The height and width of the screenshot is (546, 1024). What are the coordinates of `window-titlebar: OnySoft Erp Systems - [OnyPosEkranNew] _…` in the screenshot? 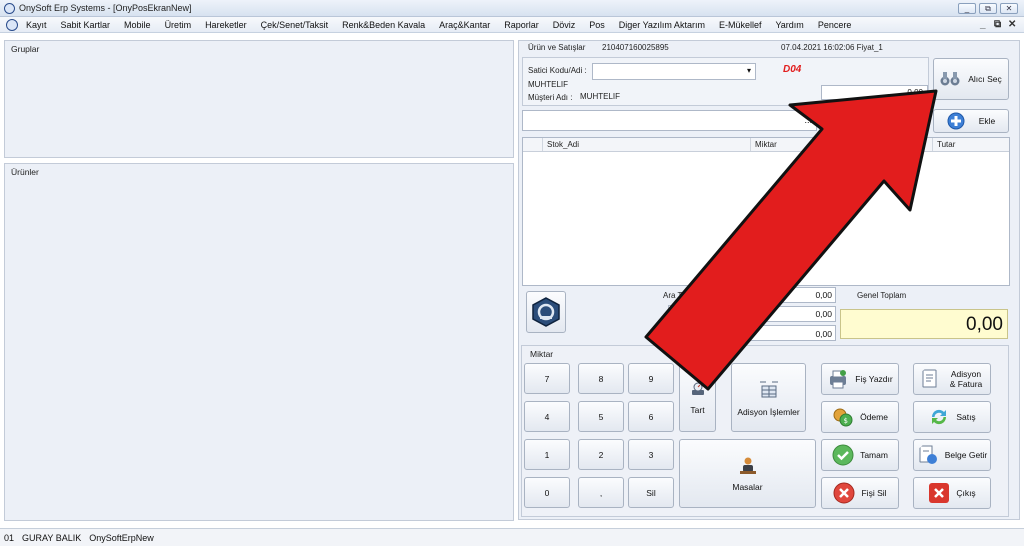 It's located at (512, 8).